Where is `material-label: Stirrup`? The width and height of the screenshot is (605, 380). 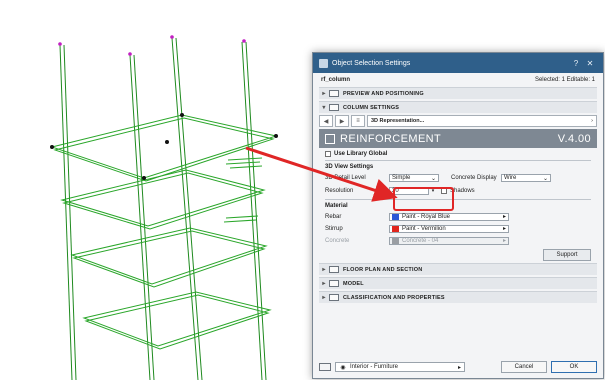 material-label: Stirrup is located at coordinates (334, 228).